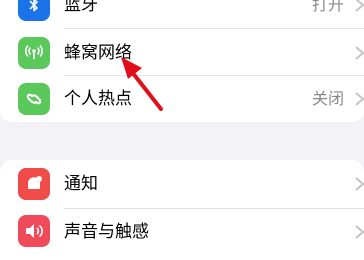 Image resolution: width=364 pixels, height=260 pixels. Describe the element at coordinates (142, 84) in the screenshot. I see `red-arrow-icon` at that location.